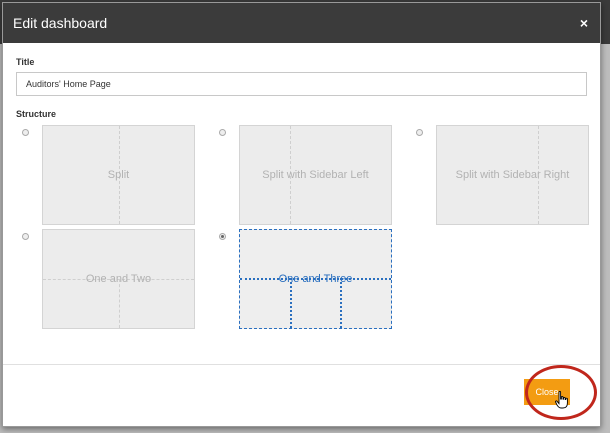 This screenshot has height=433, width=610. I want to click on layout-option-sidebar-left: Split with Sidebar Left, so click(324, 175).